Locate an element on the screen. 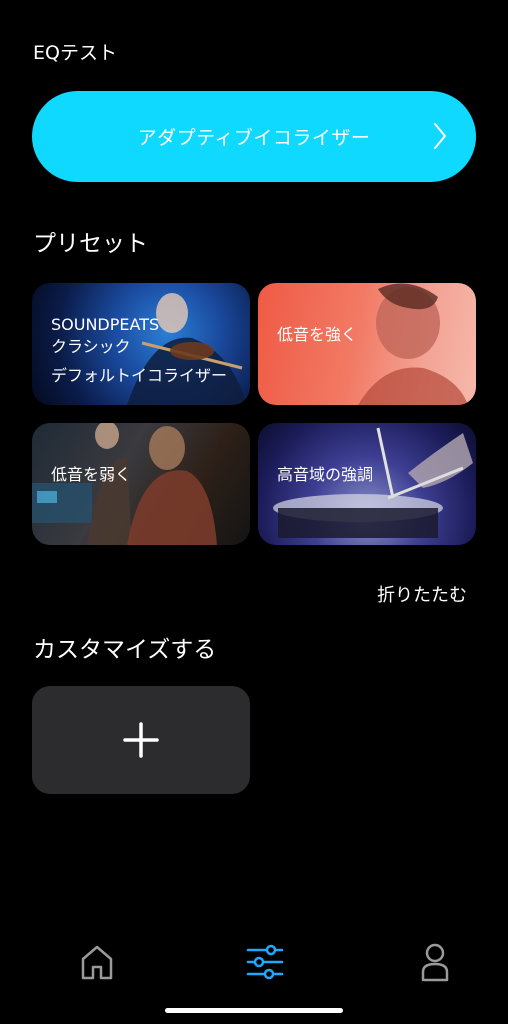 The image size is (508, 1024). preset-title: プリセット is located at coordinates (90, 244).